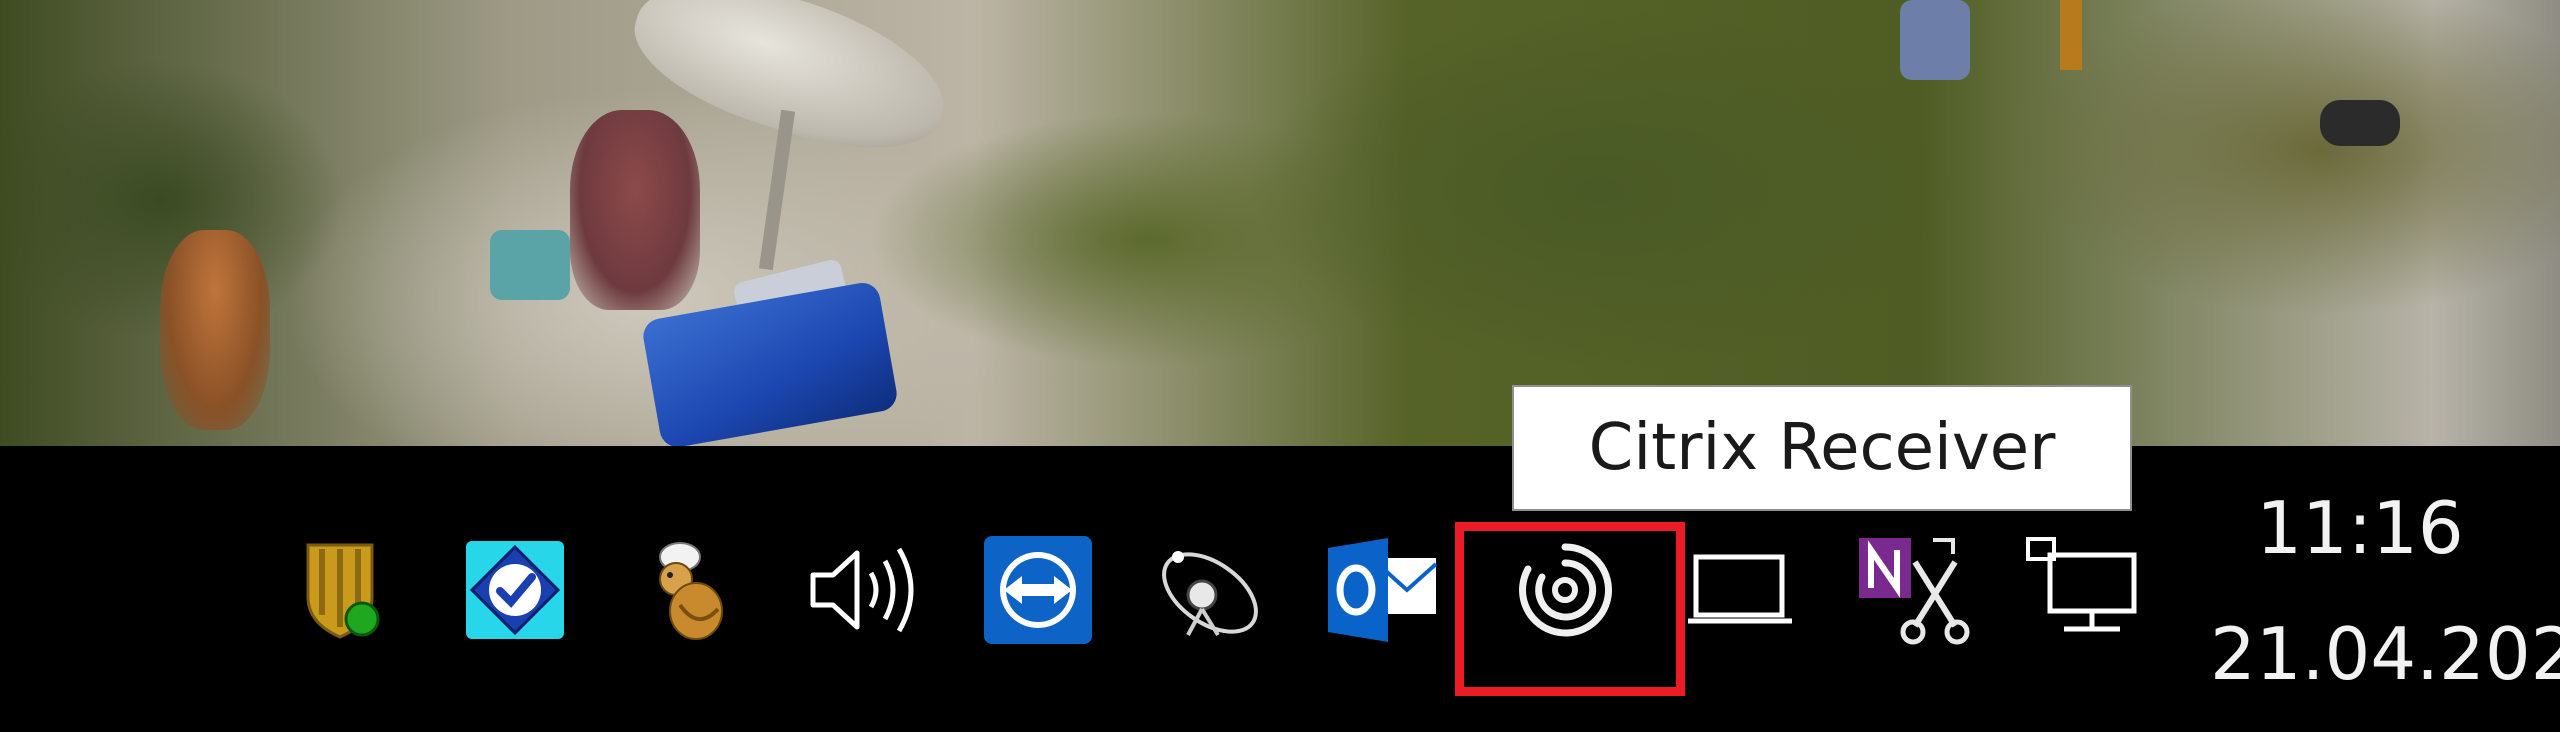  Describe the element at coordinates (2385, 654) in the screenshot. I see `clock-date: 21.04.202` at that location.